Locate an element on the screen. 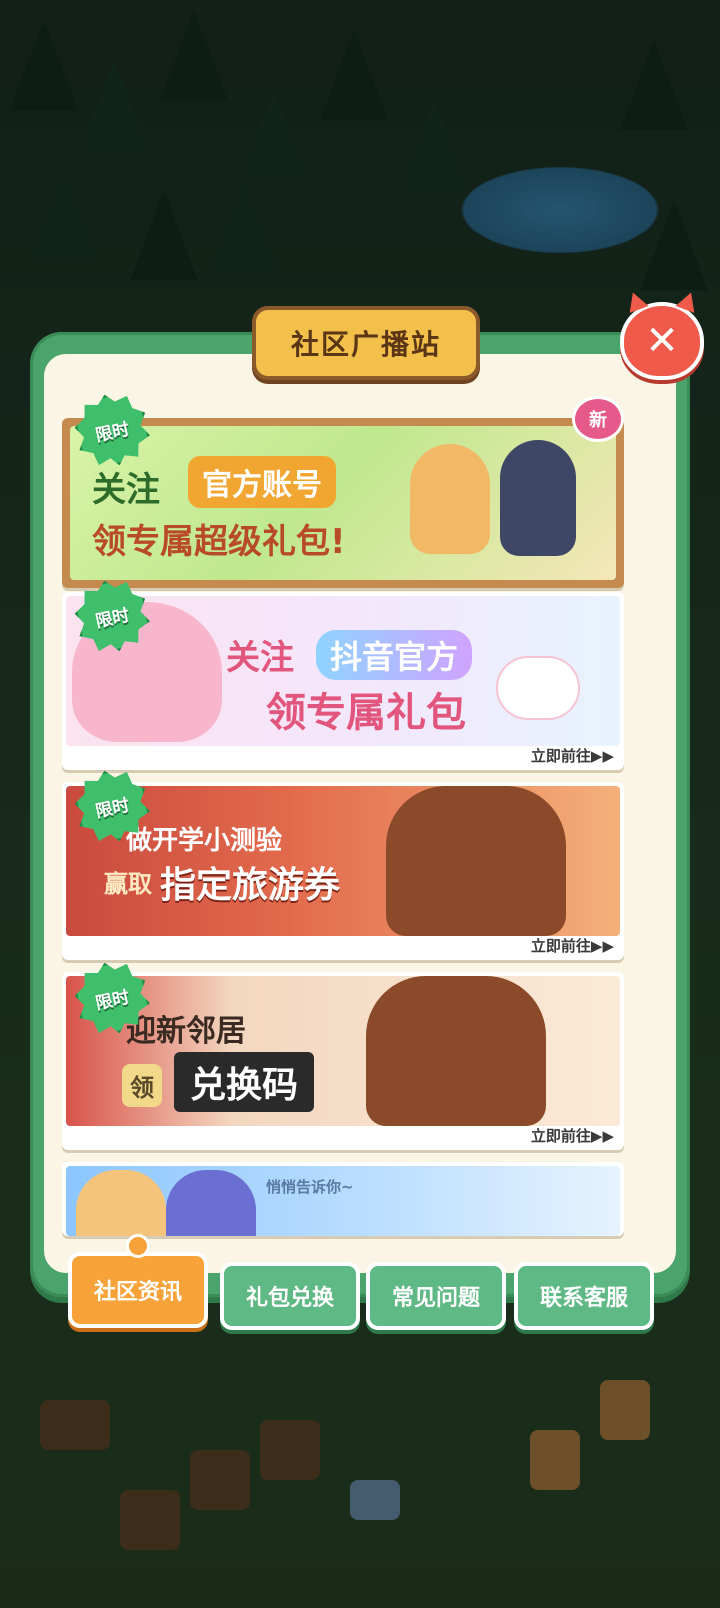  tab-community-news: 社区资讯 is located at coordinates (138, 1281).